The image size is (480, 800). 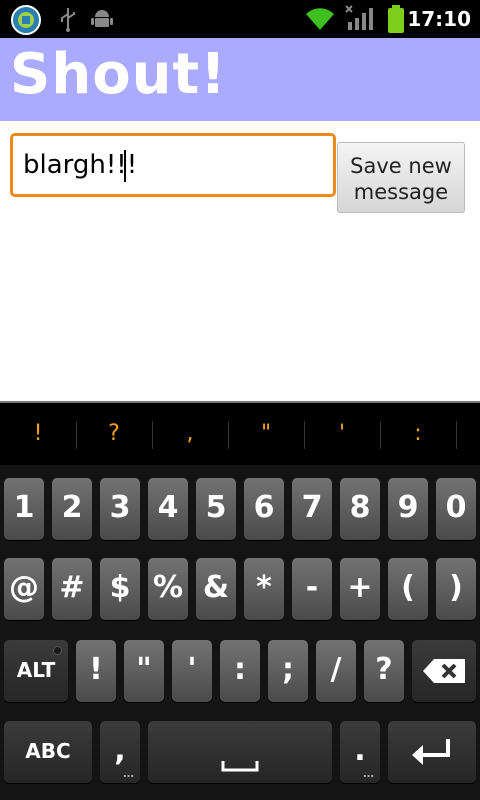 I want to click on key-6: 6, so click(x=264, y=509).